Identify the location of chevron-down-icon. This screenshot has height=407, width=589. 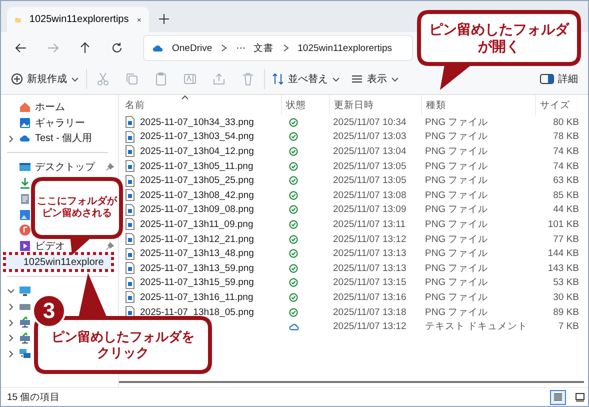
(11, 290).